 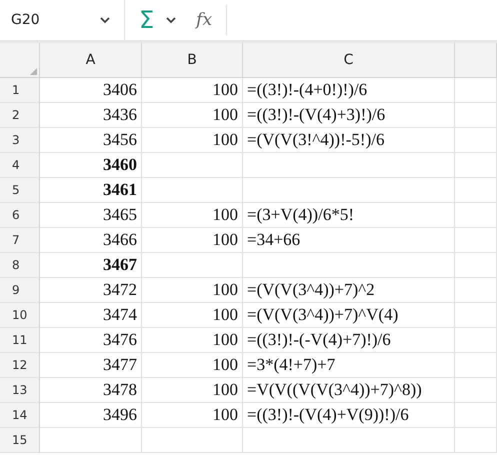 What do you see at coordinates (91, 90) in the screenshot?
I see `table-cell: 3406` at bounding box center [91, 90].